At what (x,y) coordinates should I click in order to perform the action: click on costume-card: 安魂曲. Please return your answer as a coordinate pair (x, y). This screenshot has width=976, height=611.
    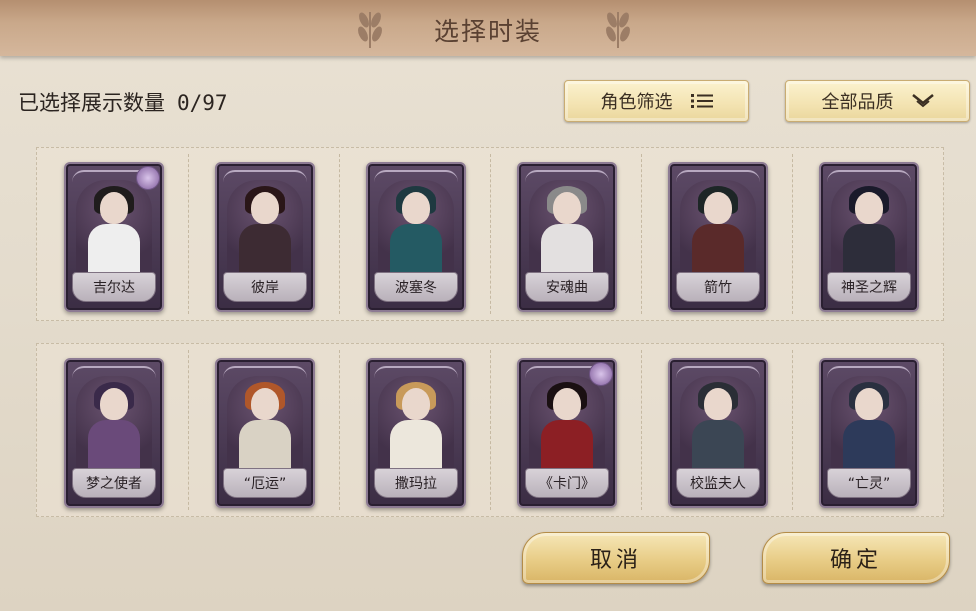
    Looking at the image, I should click on (567, 237).